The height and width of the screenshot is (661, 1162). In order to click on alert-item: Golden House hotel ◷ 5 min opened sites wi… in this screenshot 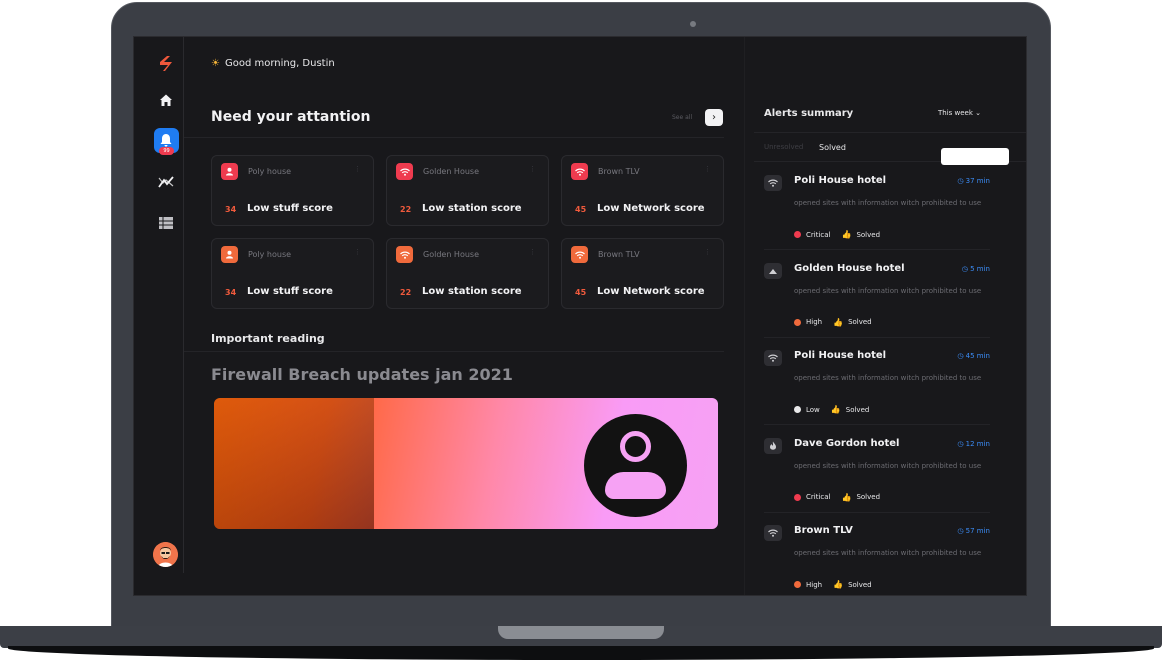, I will do `click(877, 296)`.